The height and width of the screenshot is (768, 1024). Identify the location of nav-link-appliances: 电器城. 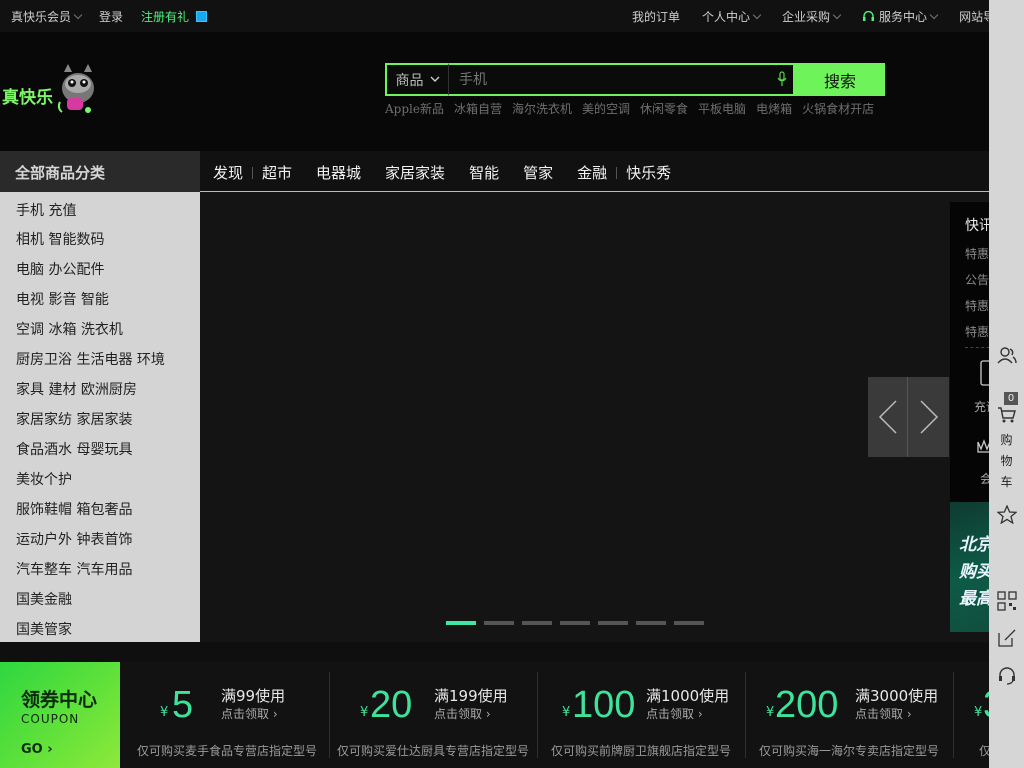
(338, 172).